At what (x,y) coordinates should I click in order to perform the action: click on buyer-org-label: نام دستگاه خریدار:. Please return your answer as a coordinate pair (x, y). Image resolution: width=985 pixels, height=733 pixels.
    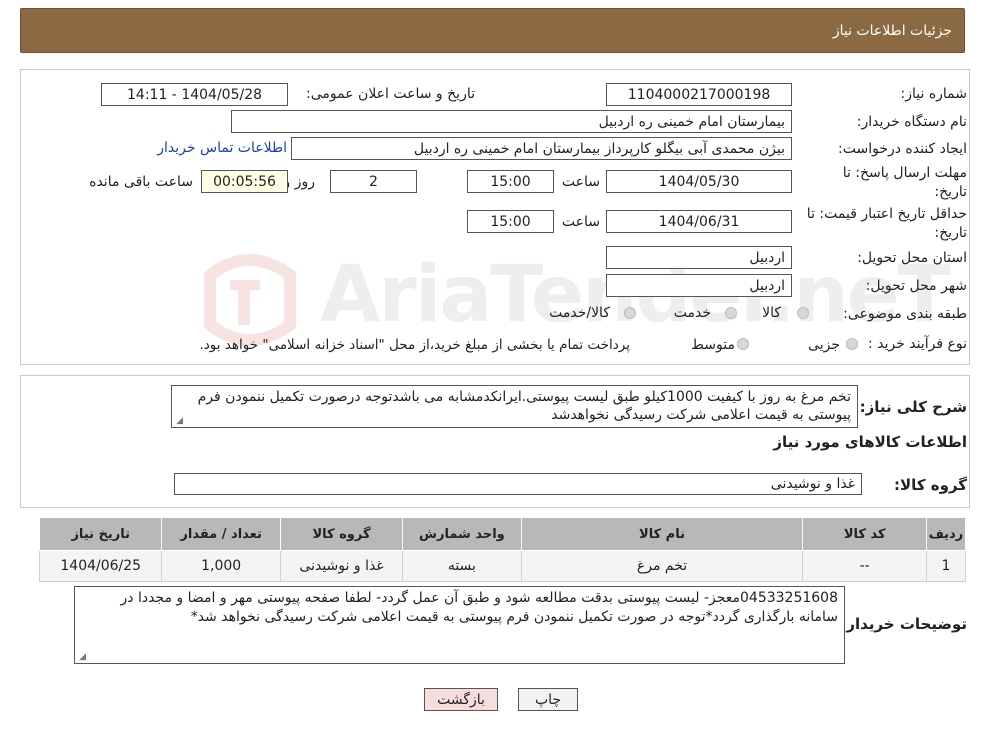
    Looking at the image, I should click on (911, 122).